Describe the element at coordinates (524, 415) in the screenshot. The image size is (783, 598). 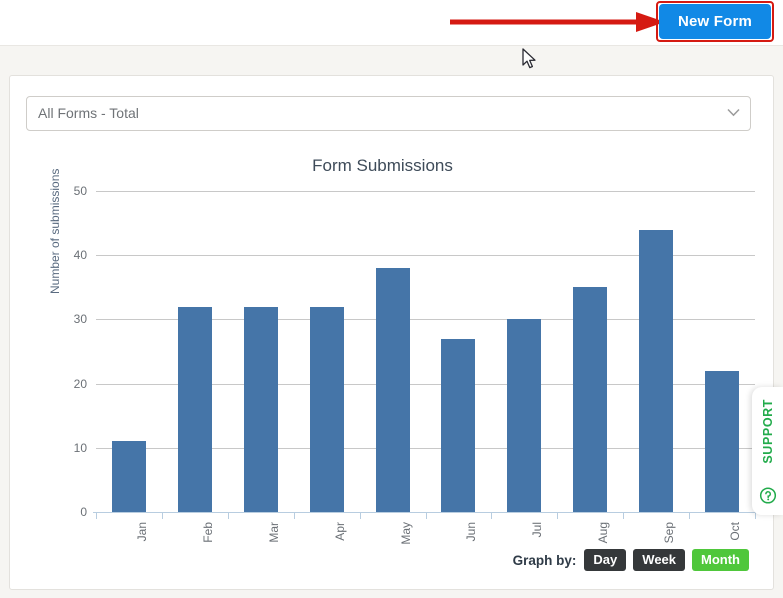
I see `bar-jul` at that location.